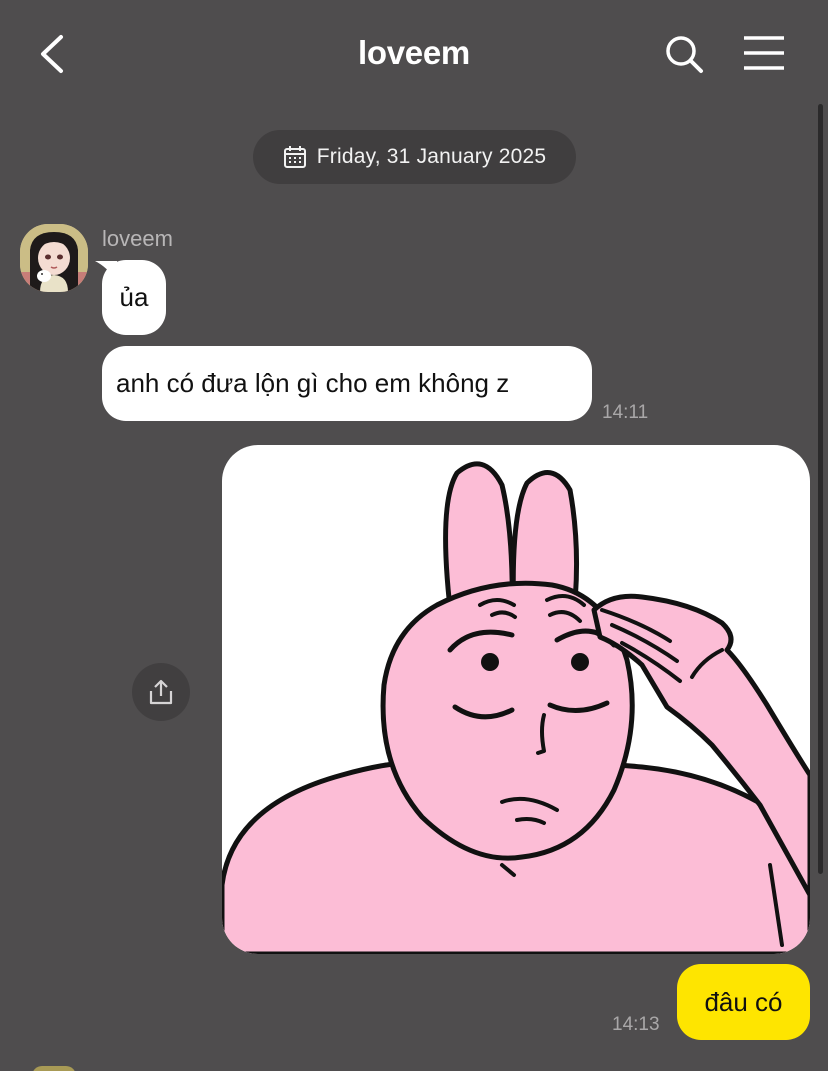 The height and width of the screenshot is (1071, 828). What do you see at coordinates (54, 1068) in the screenshot?
I see `next-message-avatar` at bounding box center [54, 1068].